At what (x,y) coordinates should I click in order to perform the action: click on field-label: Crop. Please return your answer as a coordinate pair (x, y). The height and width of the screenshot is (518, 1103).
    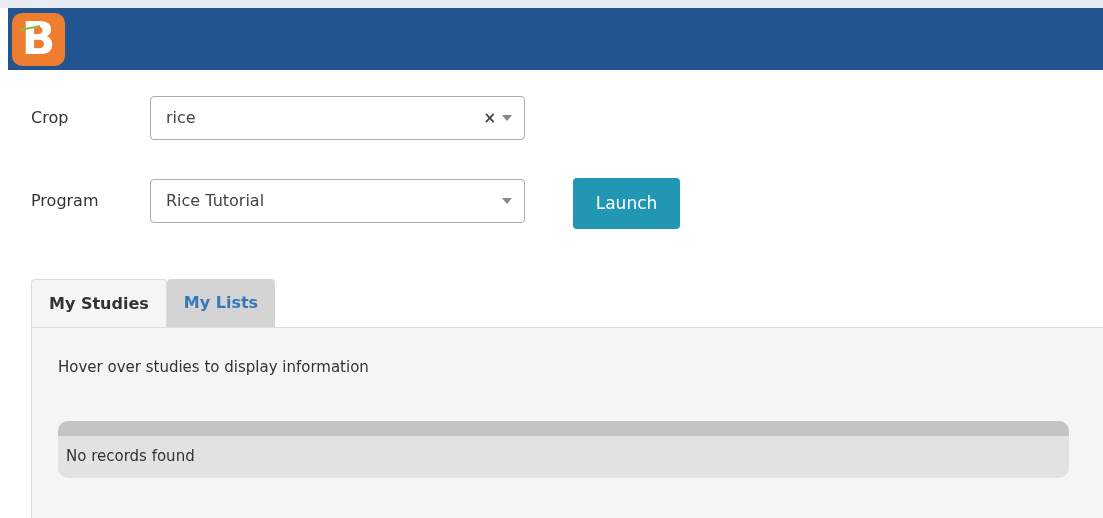
    Looking at the image, I should click on (50, 118).